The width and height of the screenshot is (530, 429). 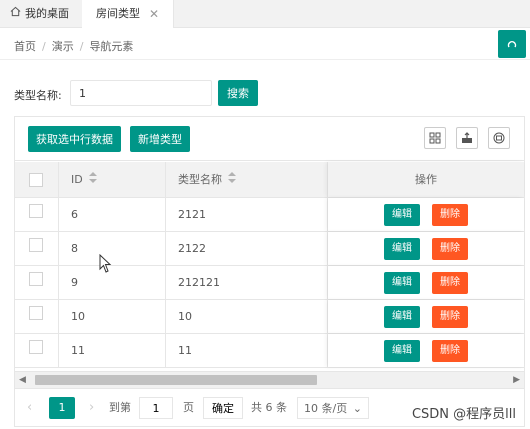 I want to click on breadcrumb-bar: 首页 / 演示 / 导航元素, so click(x=265, y=44).